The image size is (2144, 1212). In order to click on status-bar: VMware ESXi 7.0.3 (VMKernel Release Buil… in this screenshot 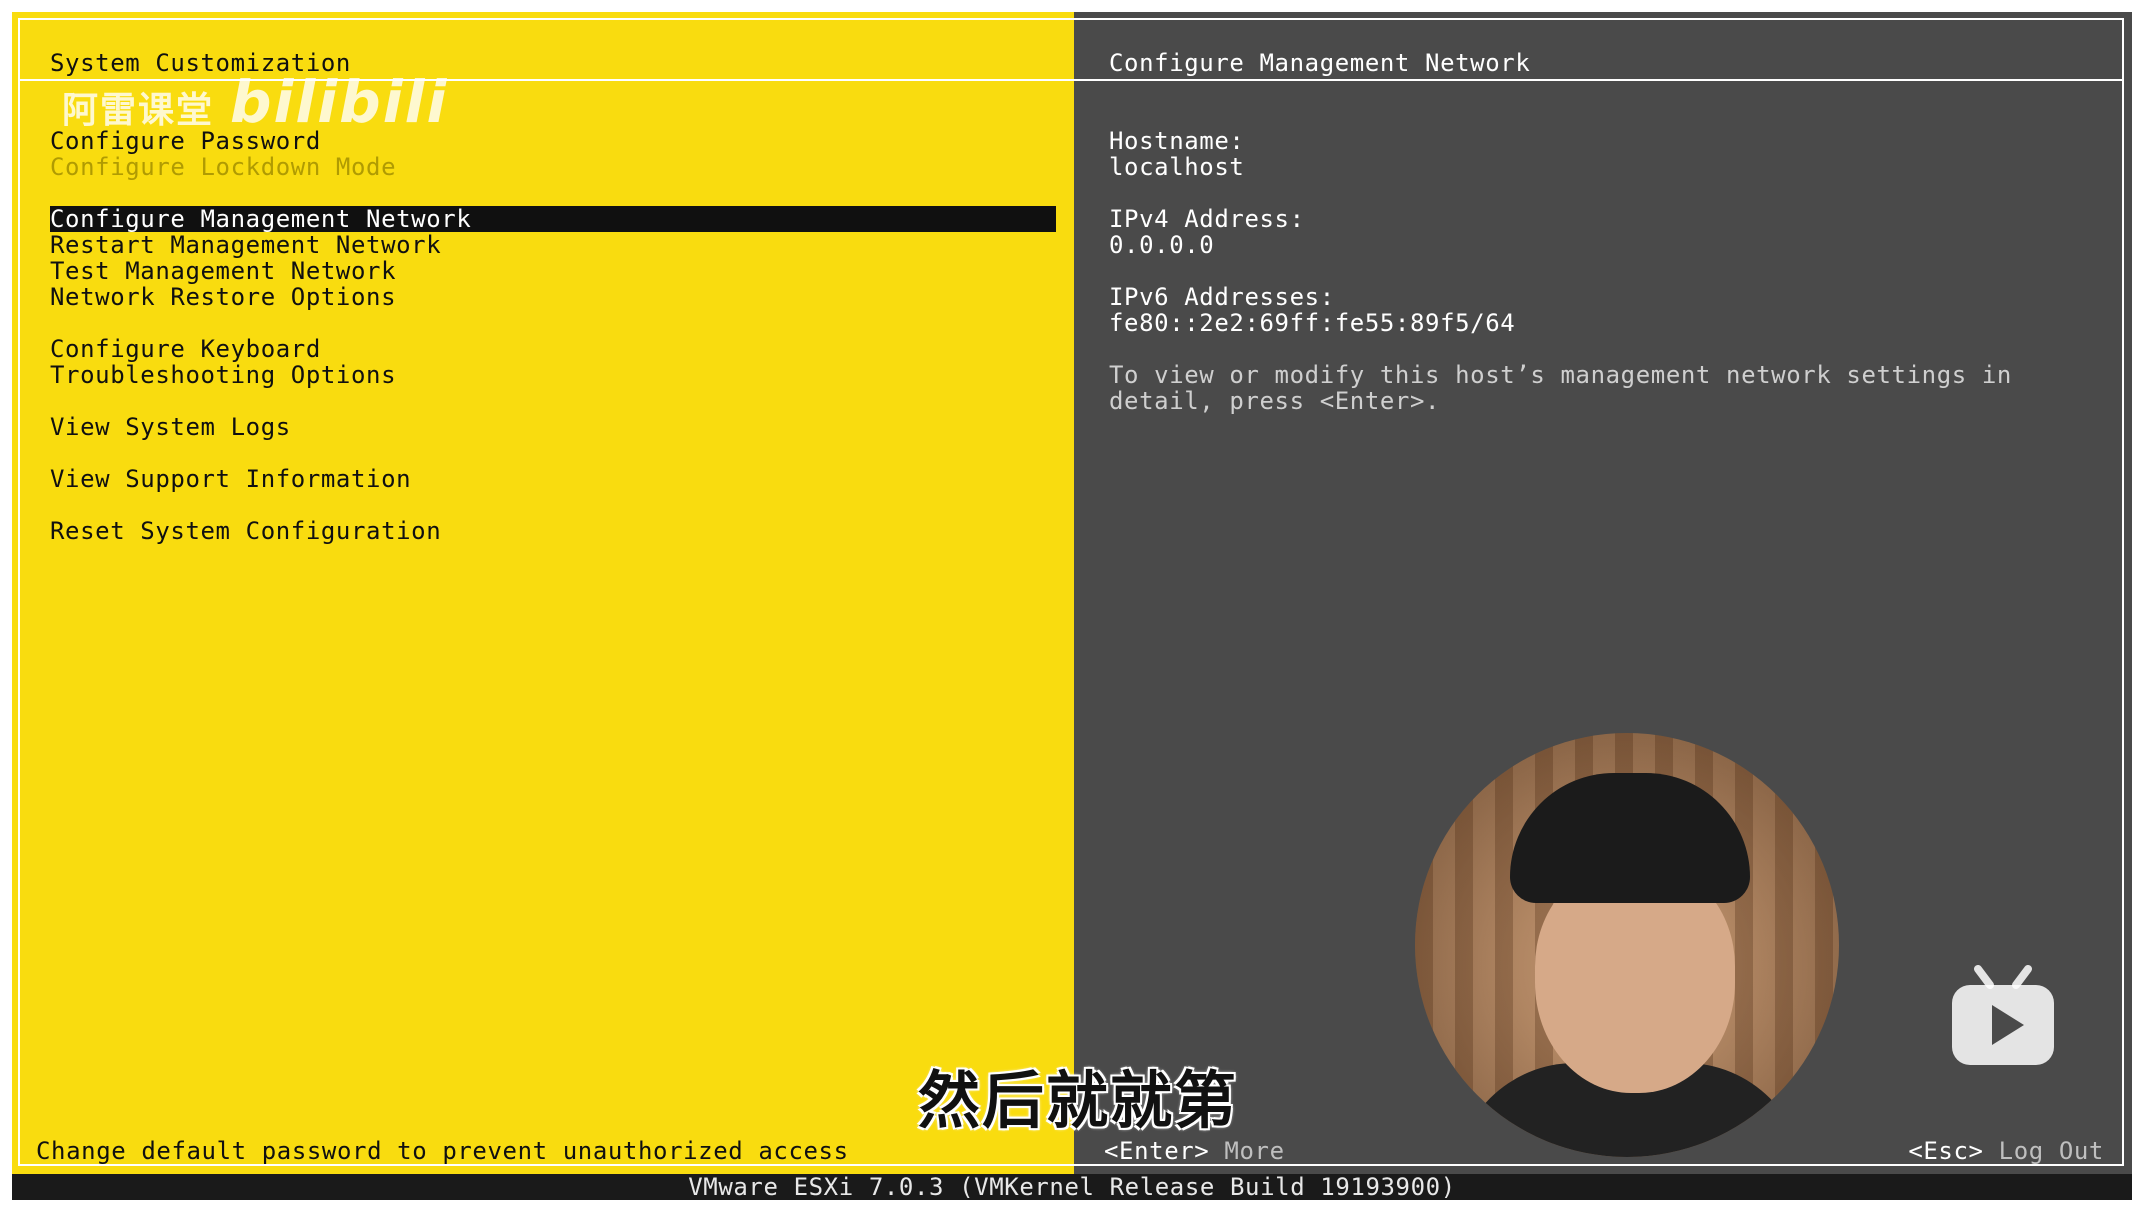, I will do `click(1072, 1187)`.